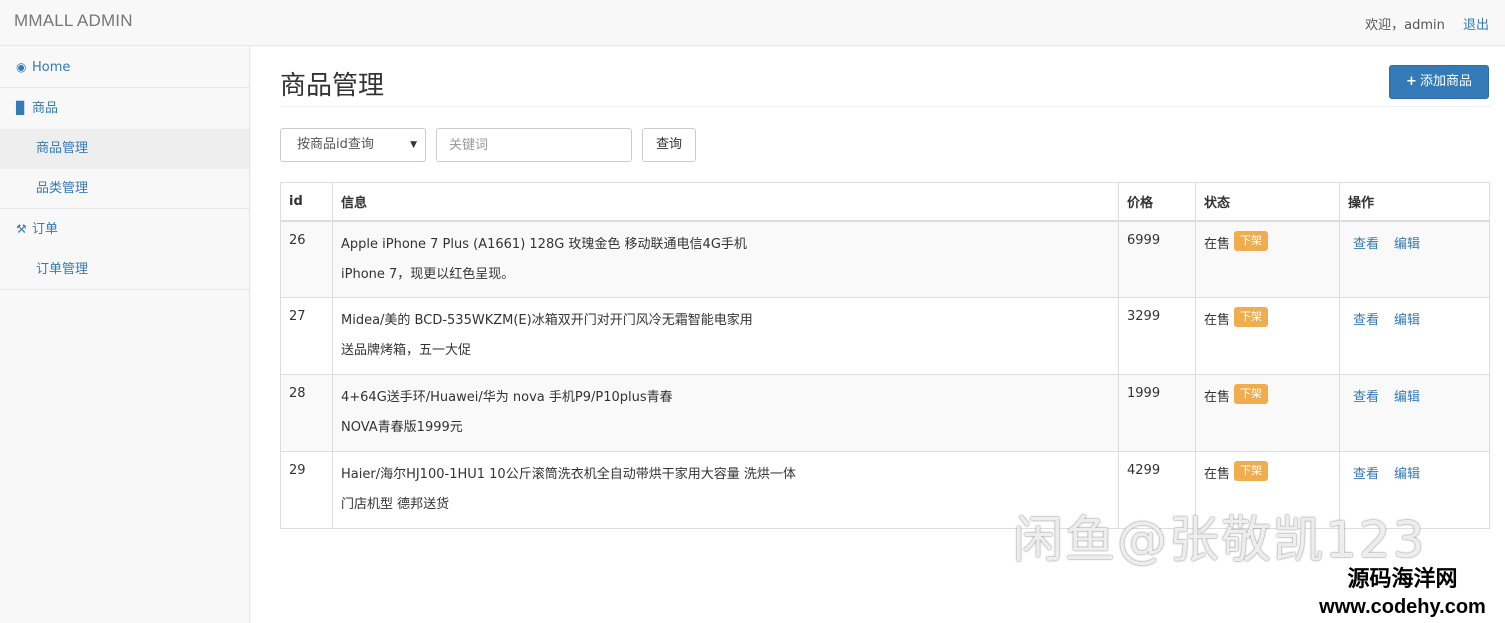 The width and height of the screenshot is (1505, 623). Describe the element at coordinates (1476, 25) in the screenshot. I see `logout-link: 退出` at that location.